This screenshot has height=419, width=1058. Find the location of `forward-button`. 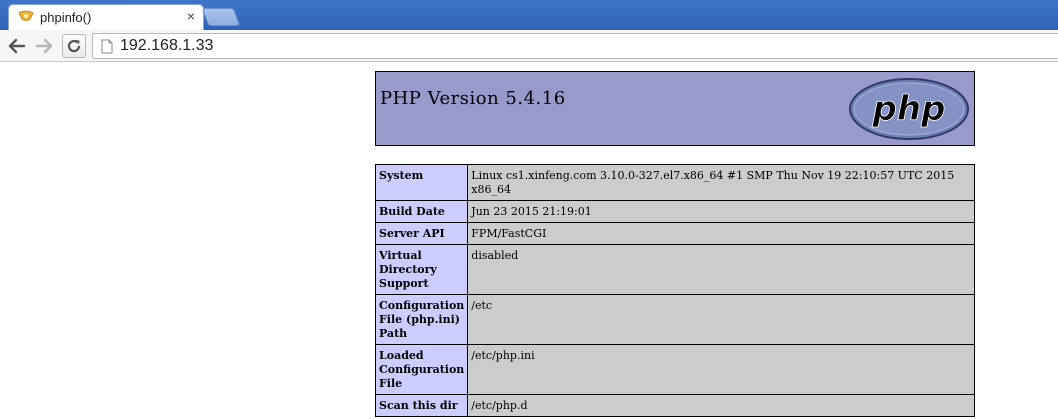

forward-button is located at coordinates (44, 46).